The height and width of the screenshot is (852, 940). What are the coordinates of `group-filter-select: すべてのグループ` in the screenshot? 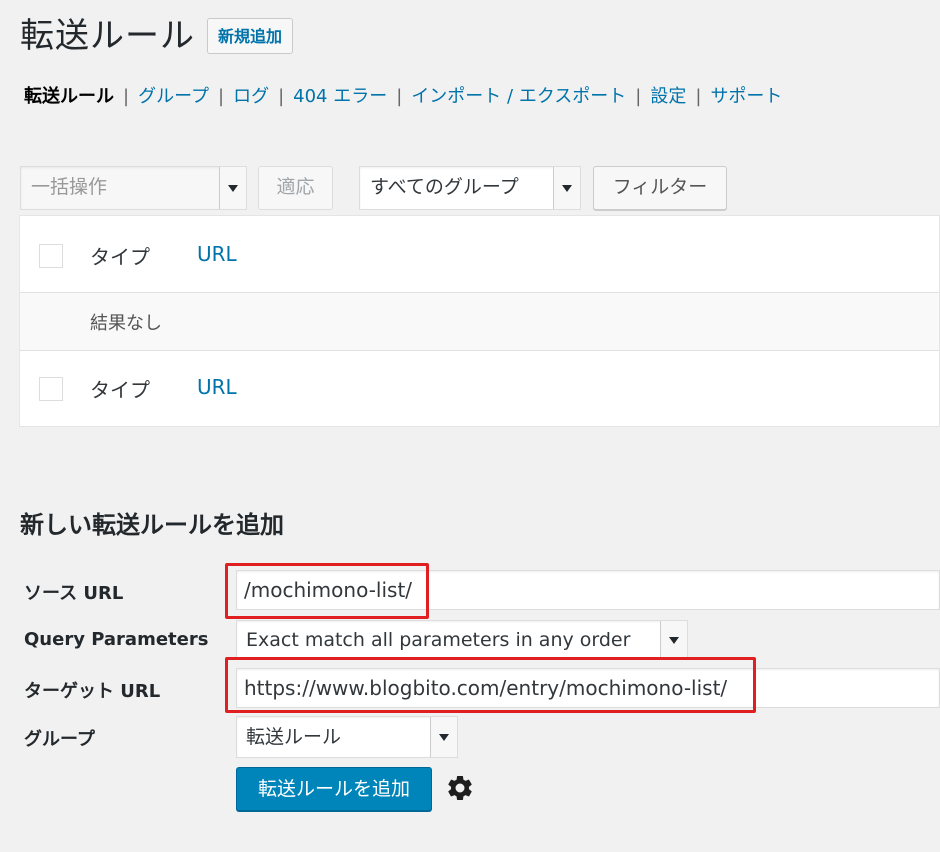 It's located at (470, 188).